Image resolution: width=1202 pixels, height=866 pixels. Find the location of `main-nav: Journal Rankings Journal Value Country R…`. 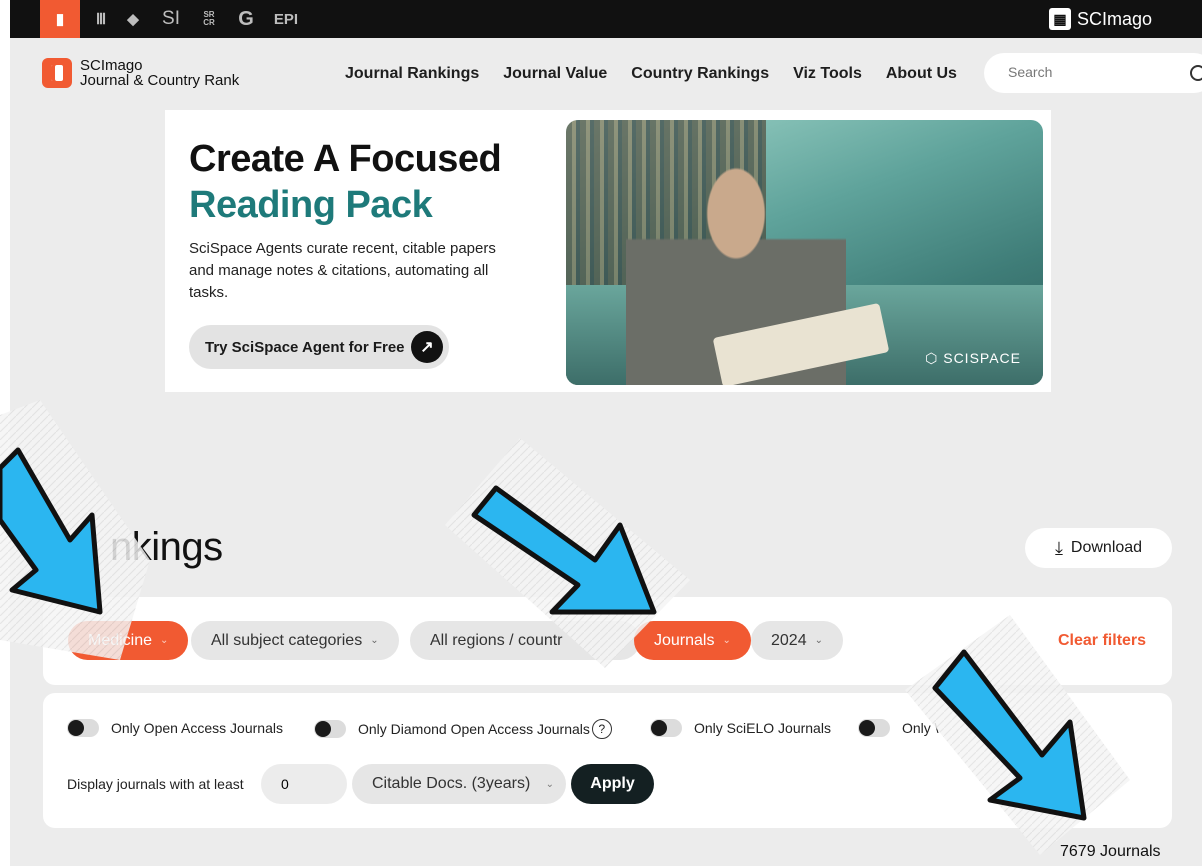

main-nav: Journal Rankings Journal Value Country R… is located at coordinates (651, 74).